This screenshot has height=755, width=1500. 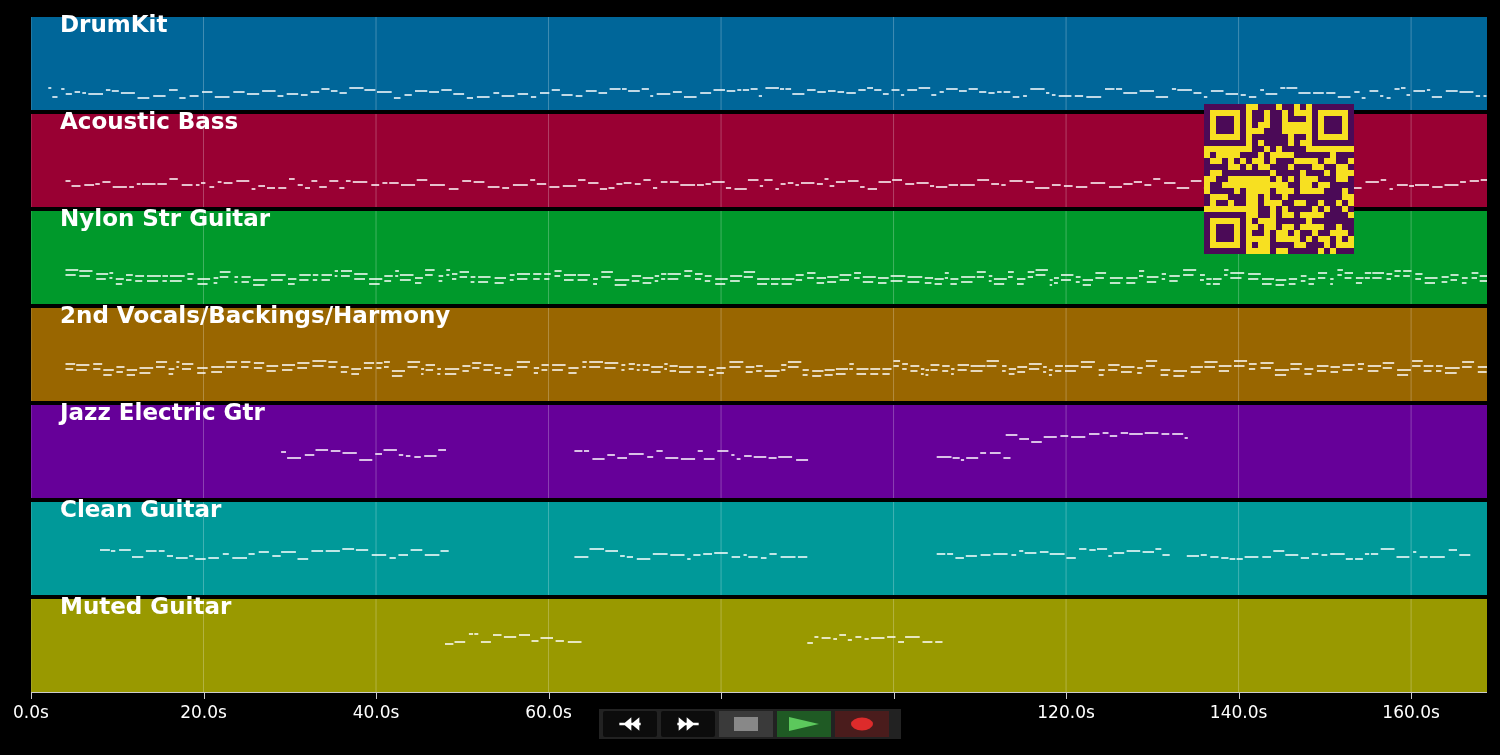 I want to click on rewind-icon, so click(x=630, y=724).